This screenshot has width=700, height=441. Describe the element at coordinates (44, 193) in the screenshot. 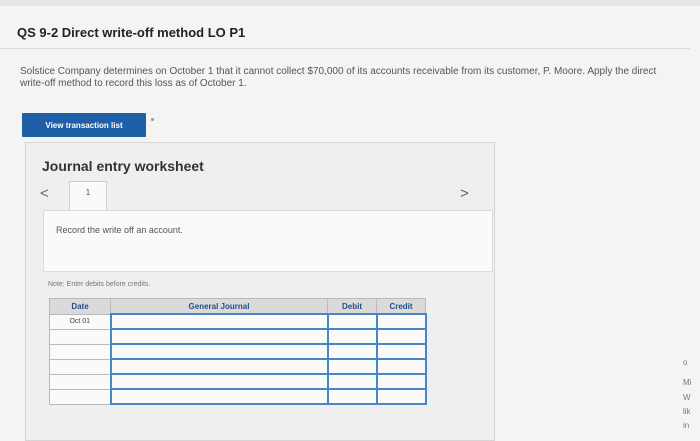

I see `previous-arrow-icon: <` at that location.